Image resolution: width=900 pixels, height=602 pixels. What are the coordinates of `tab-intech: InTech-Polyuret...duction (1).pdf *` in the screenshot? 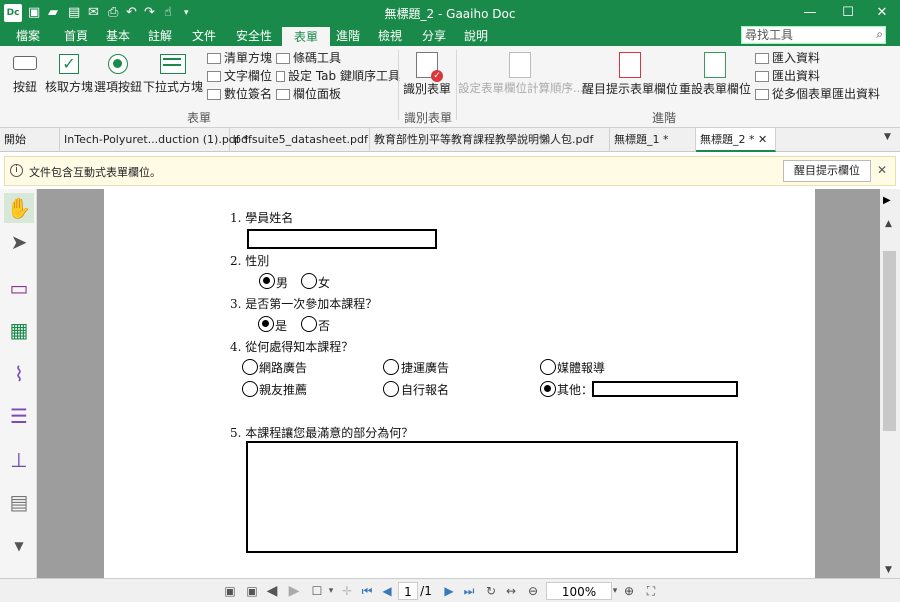 It's located at (154, 140).